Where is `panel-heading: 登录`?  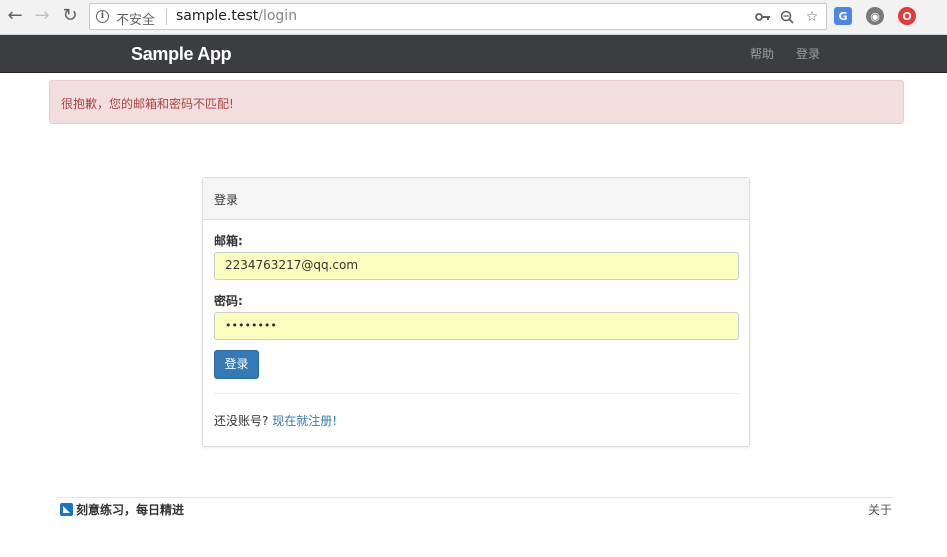 panel-heading: 登录 is located at coordinates (476, 199).